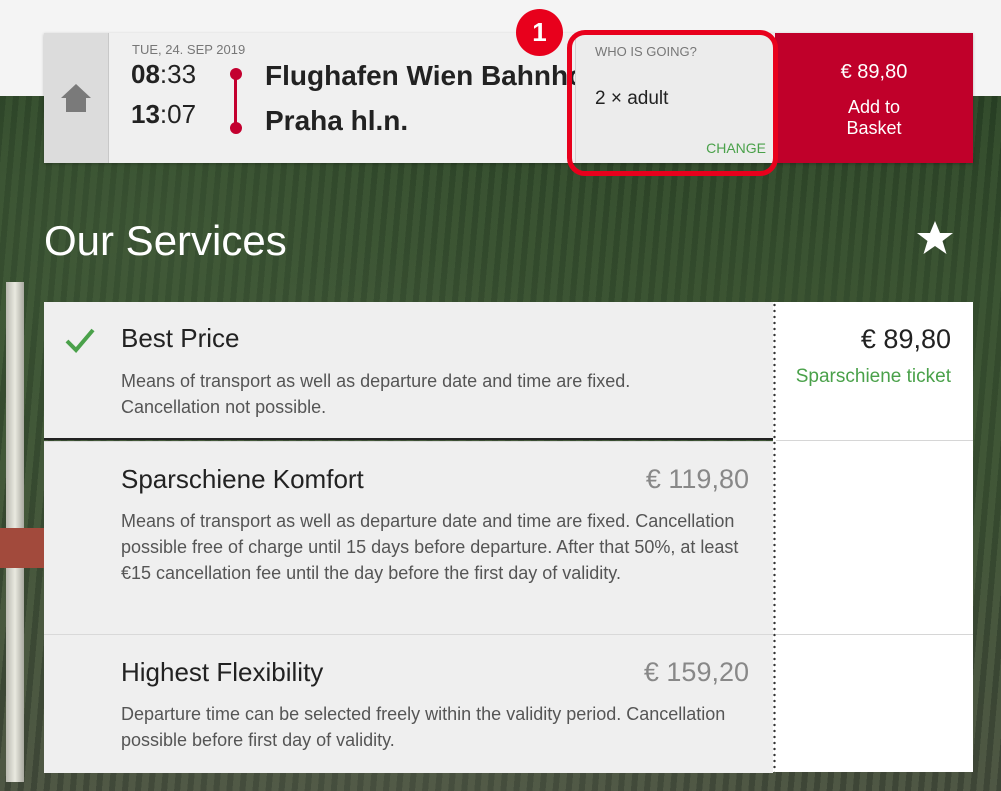  I want to click on selected-ticket-summary: € 89,80 Sparschiene ticket, so click(874, 371).